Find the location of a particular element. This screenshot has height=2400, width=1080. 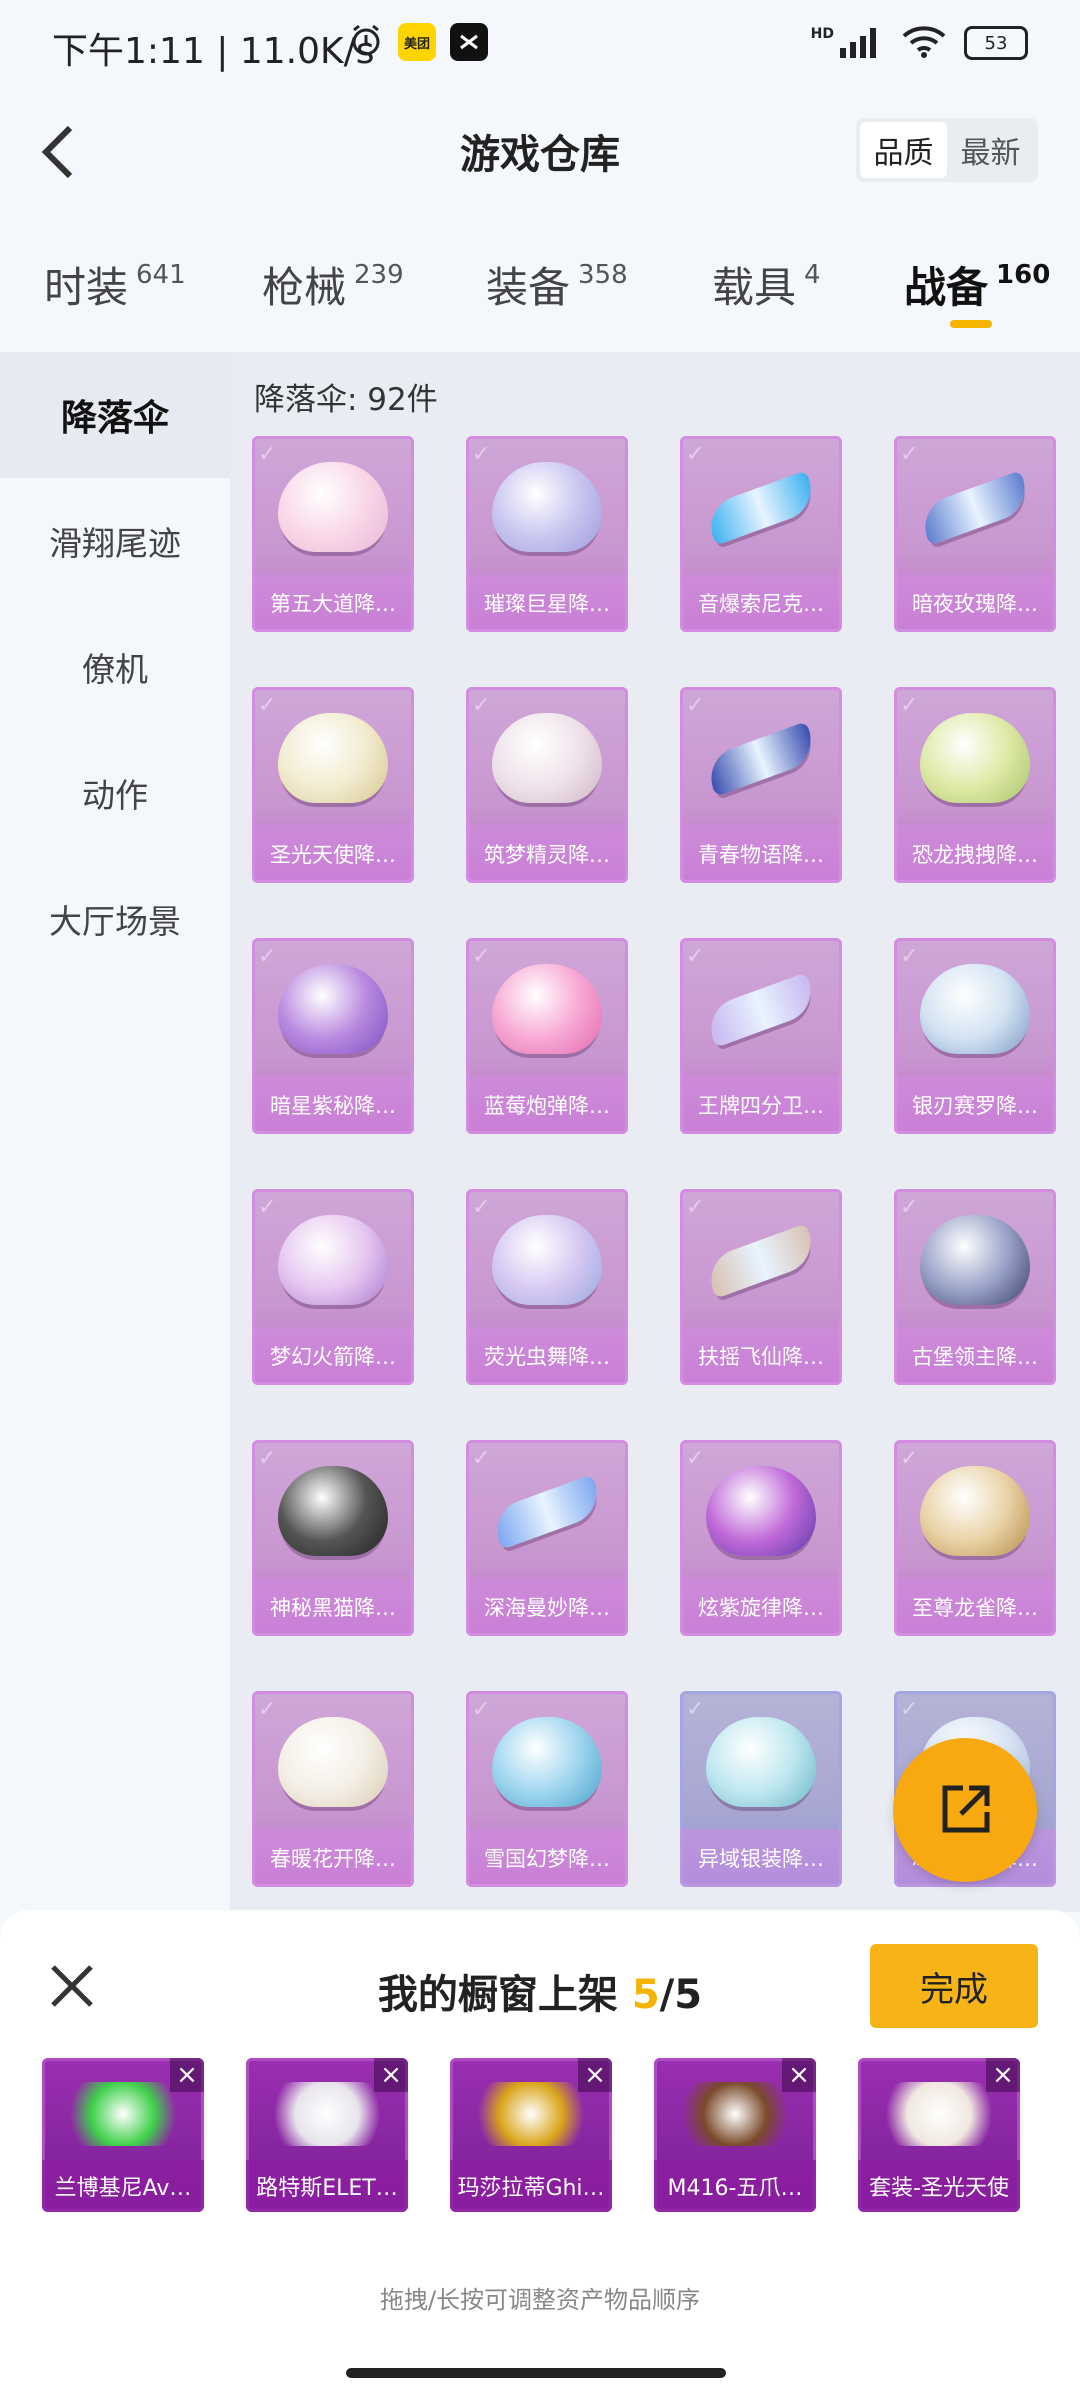

section-title: 降落伞: 92件 is located at coordinates (346, 400).